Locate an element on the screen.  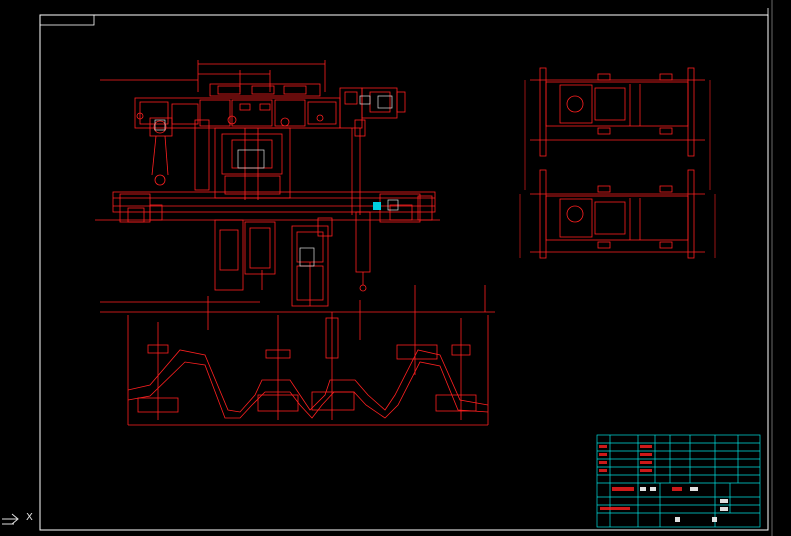
side-view-dims is located at coordinates (617, 169).